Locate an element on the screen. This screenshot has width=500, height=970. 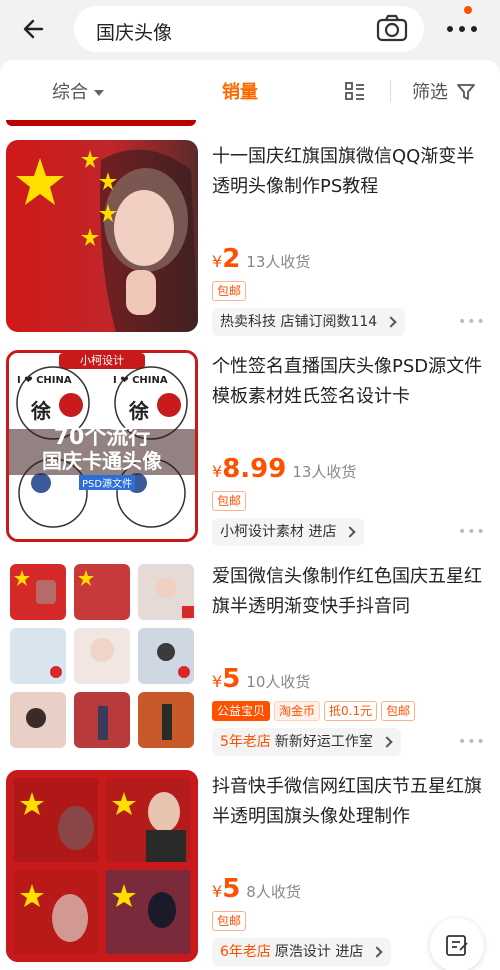
shop-name: 原浩设计 进店 is located at coordinates (319, 952).